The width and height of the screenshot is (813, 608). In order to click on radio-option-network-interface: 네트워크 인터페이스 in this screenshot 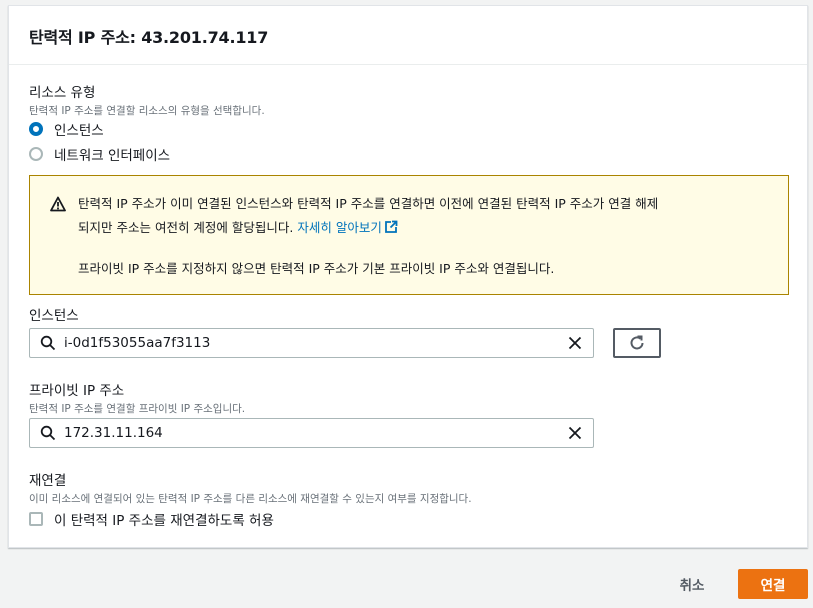, I will do `click(99, 154)`.